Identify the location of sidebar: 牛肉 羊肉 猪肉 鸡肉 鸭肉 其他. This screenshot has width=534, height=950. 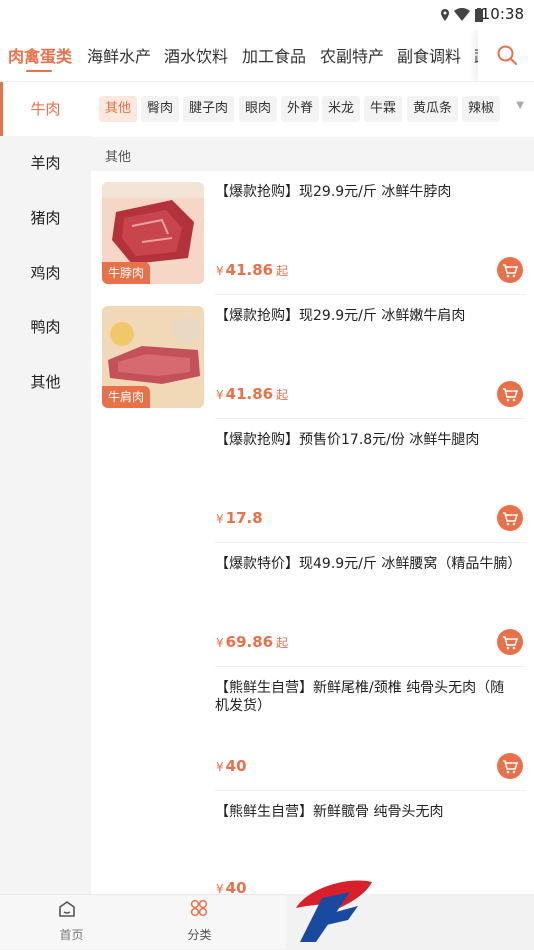
(45, 488).